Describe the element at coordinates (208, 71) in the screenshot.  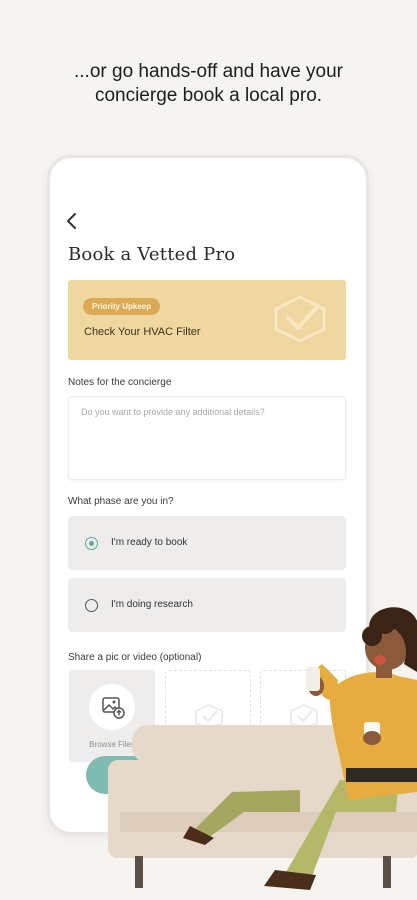
I see `headline-line-1: ...or go hands-off and have your` at that location.